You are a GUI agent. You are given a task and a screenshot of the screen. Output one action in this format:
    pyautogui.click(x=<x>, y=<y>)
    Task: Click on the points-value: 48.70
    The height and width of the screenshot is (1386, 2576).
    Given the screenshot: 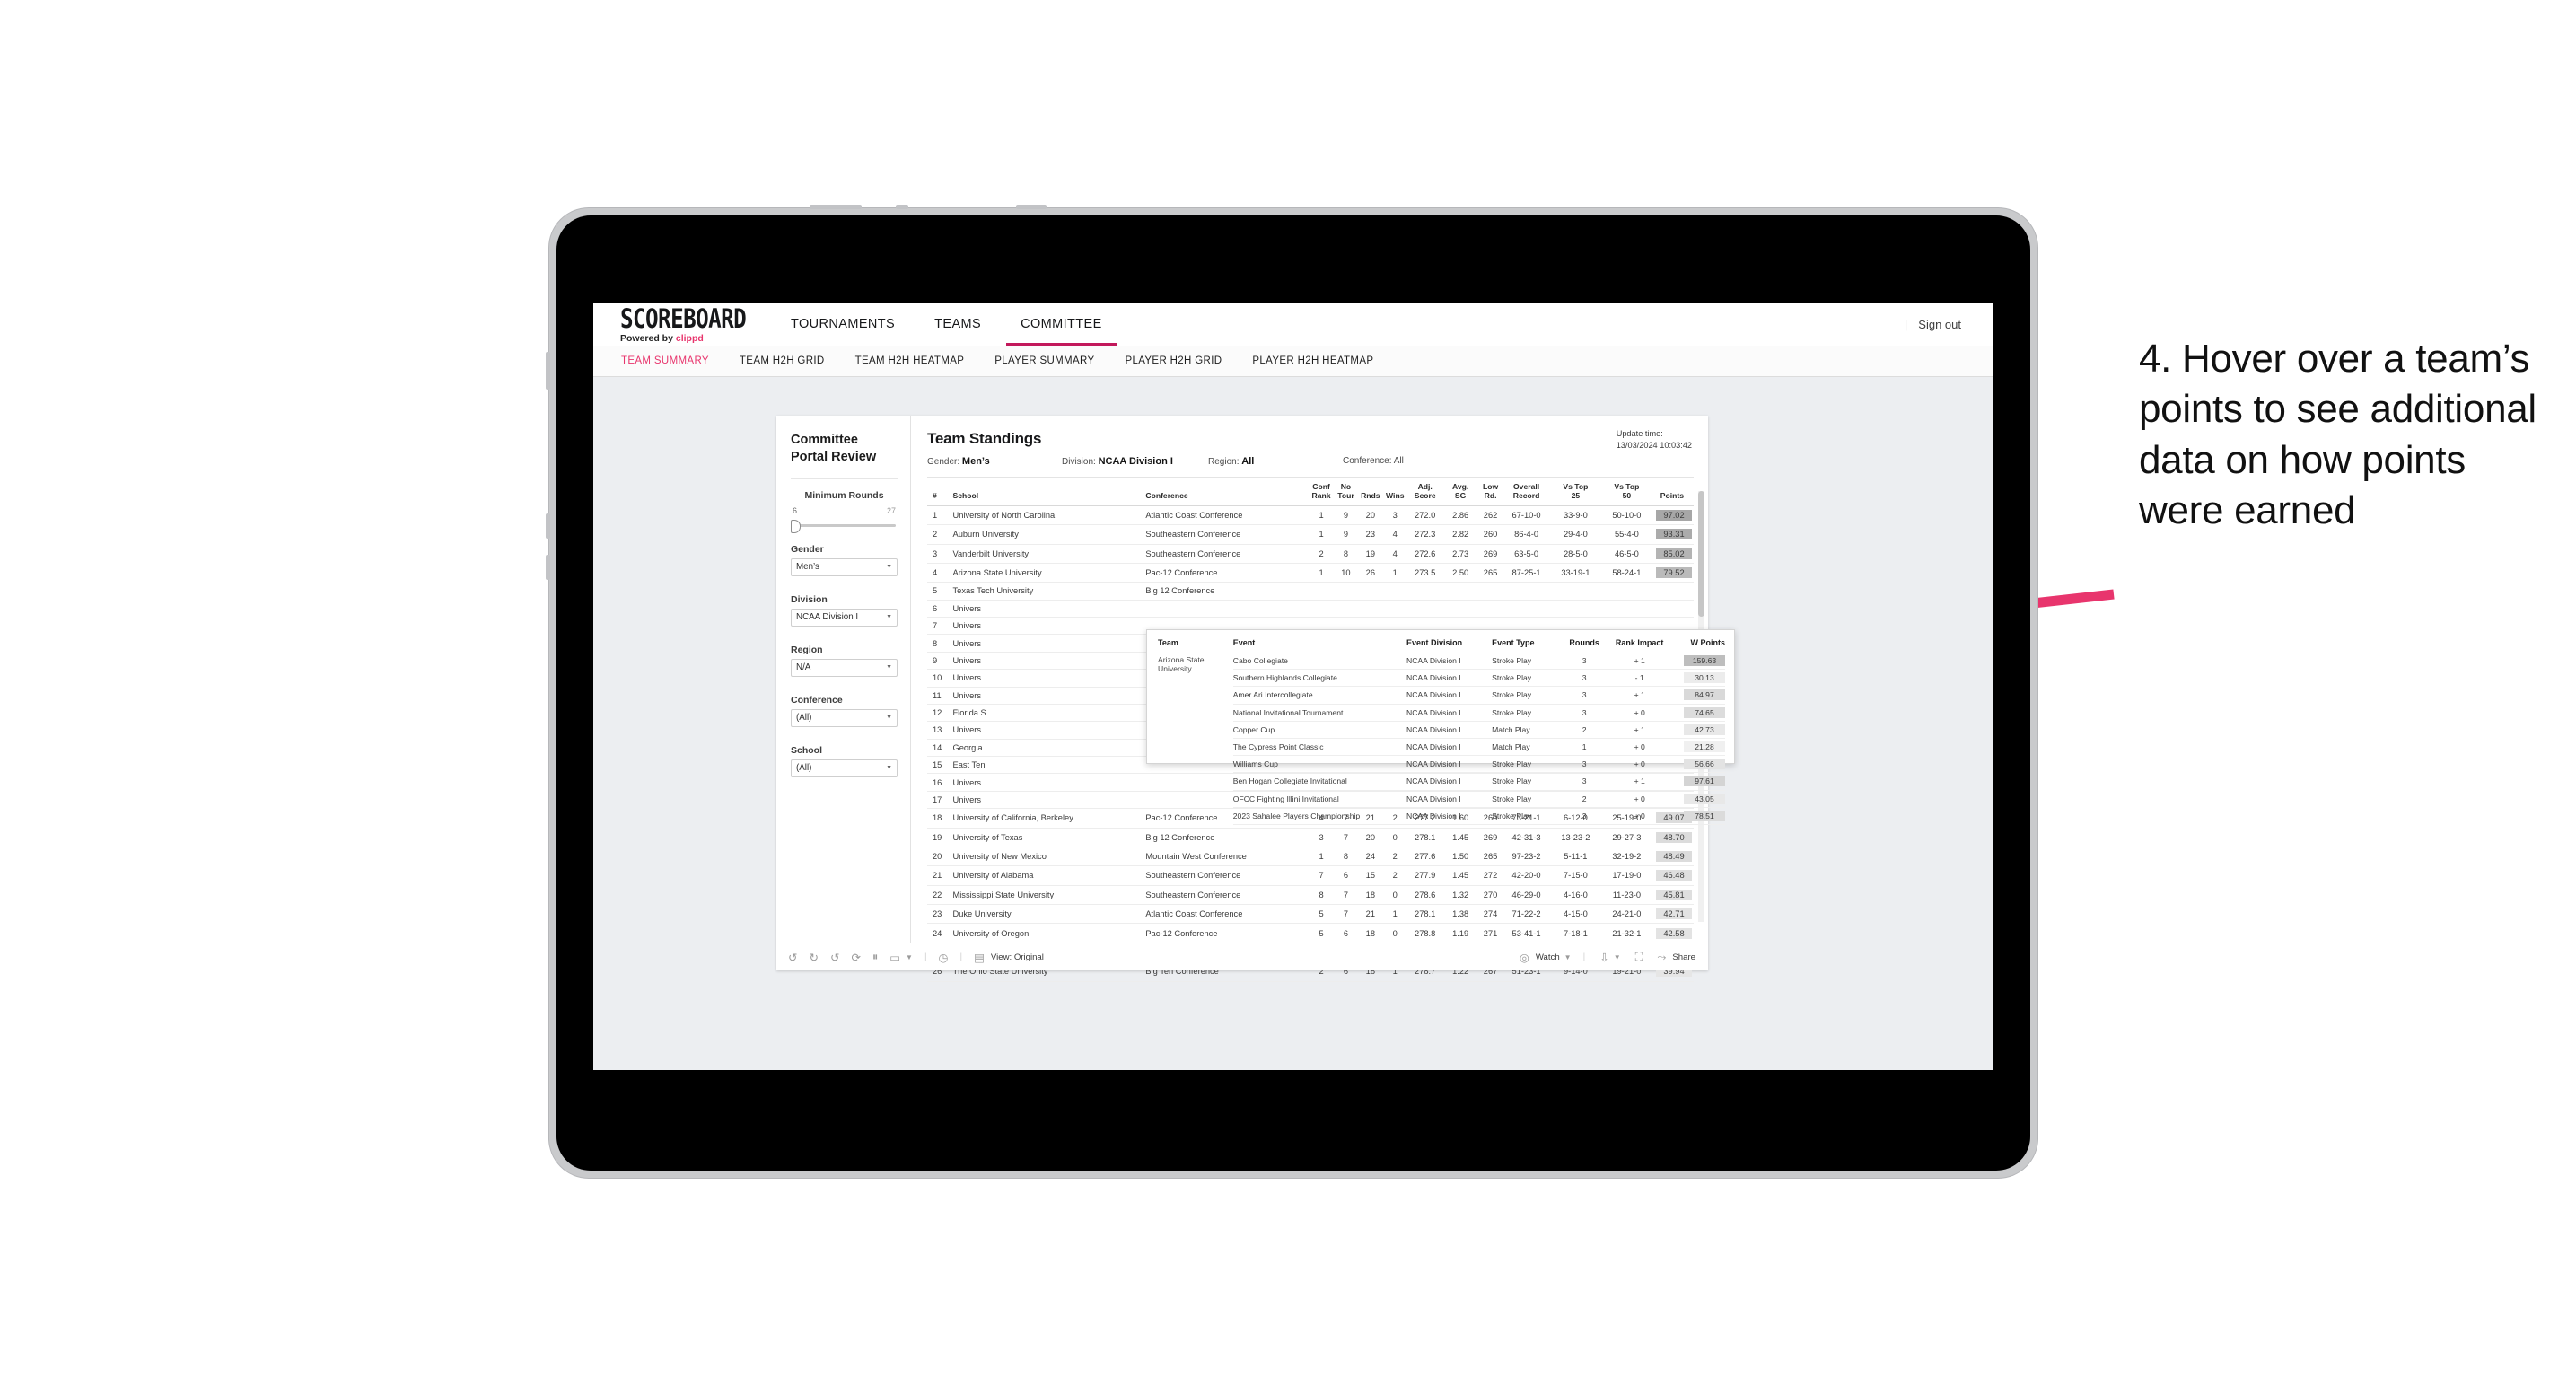 What is the action you would take?
    pyautogui.click(x=1674, y=837)
    